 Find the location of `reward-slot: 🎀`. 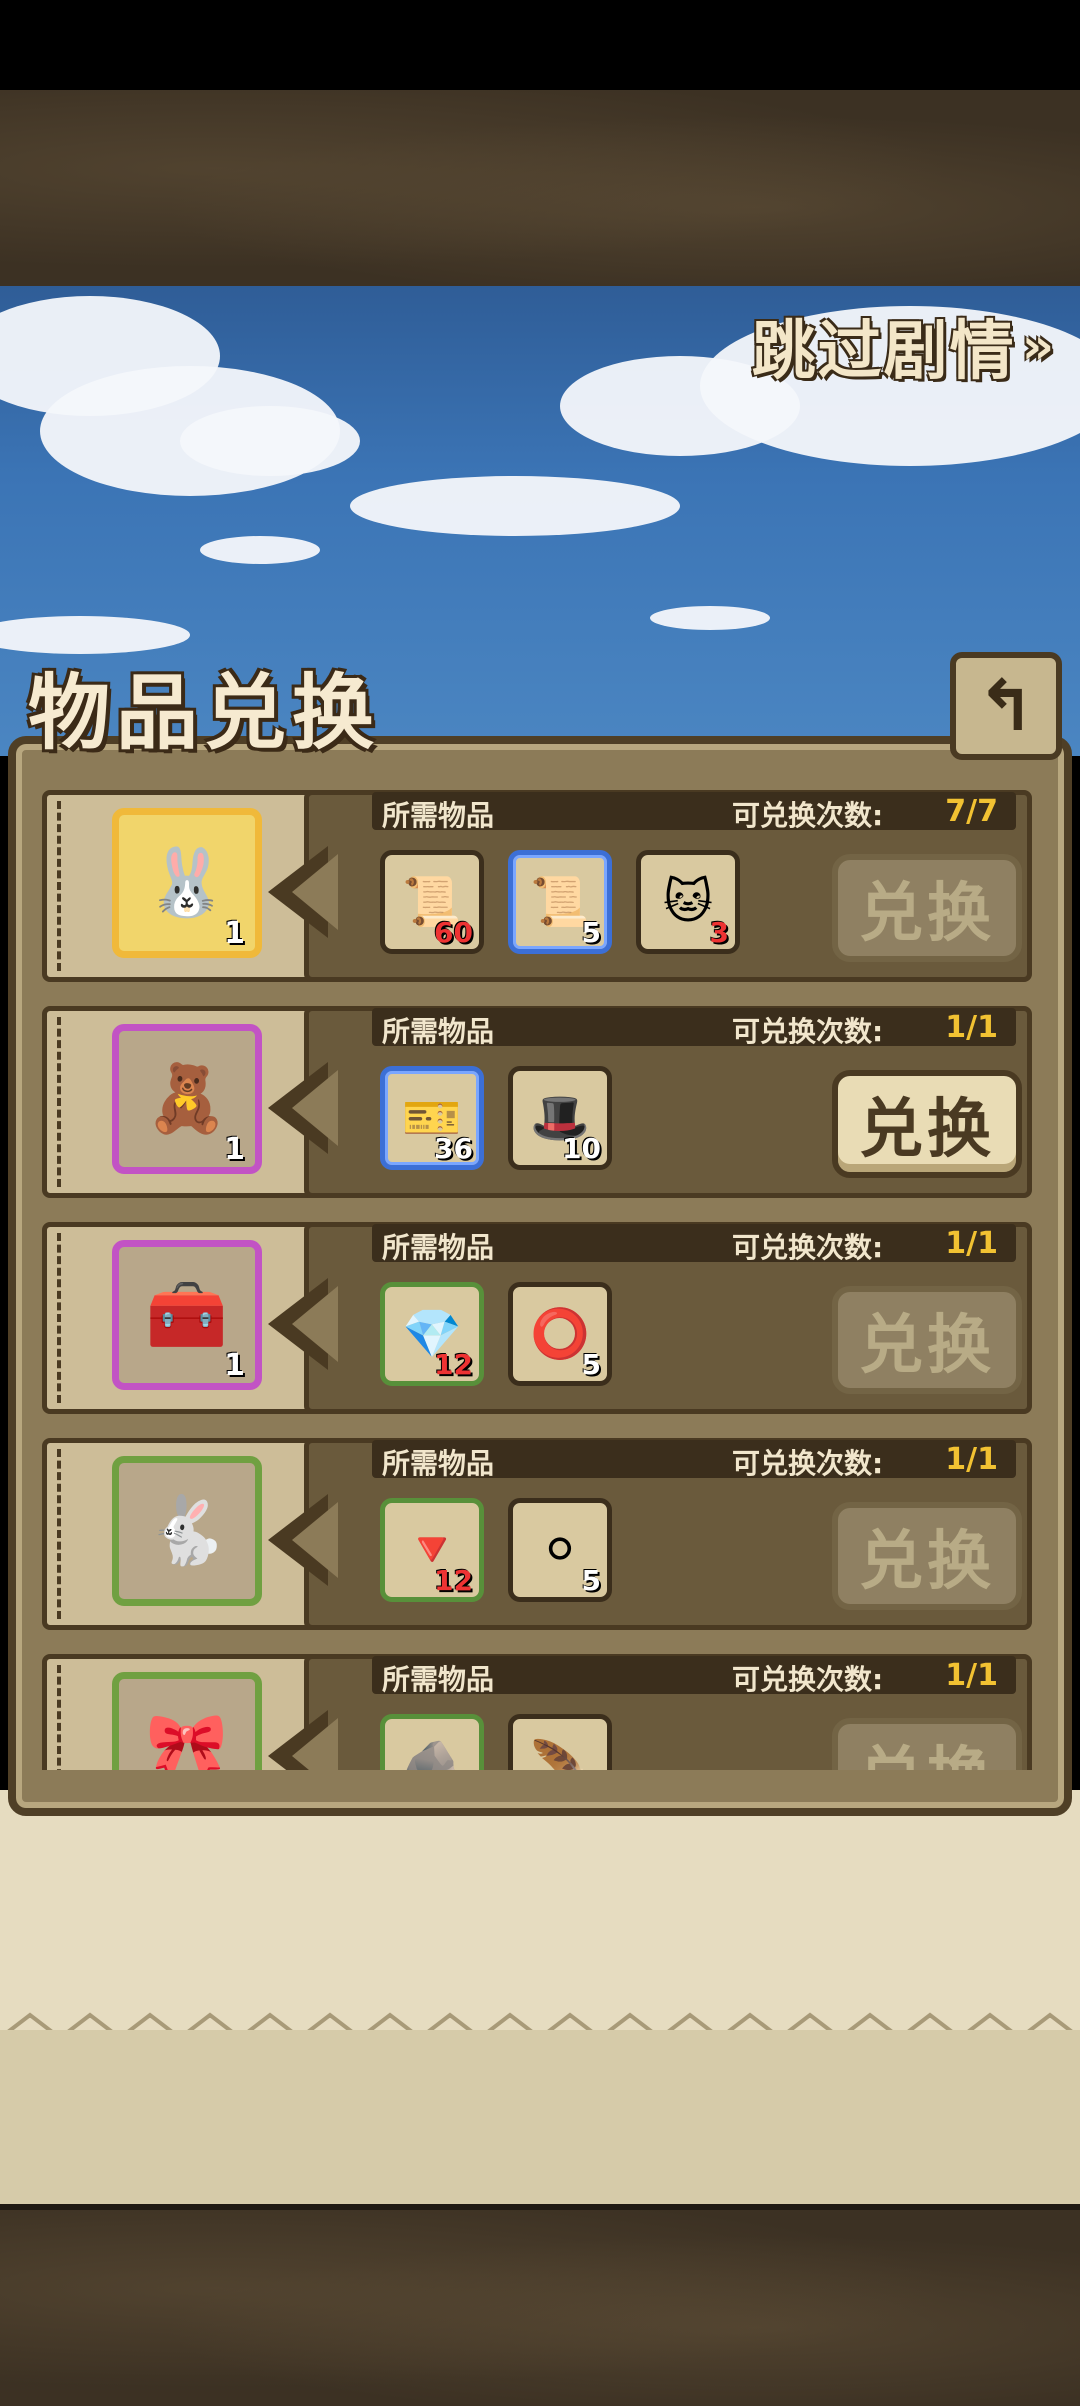

reward-slot: 🎀 is located at coordinates (187, 1721).